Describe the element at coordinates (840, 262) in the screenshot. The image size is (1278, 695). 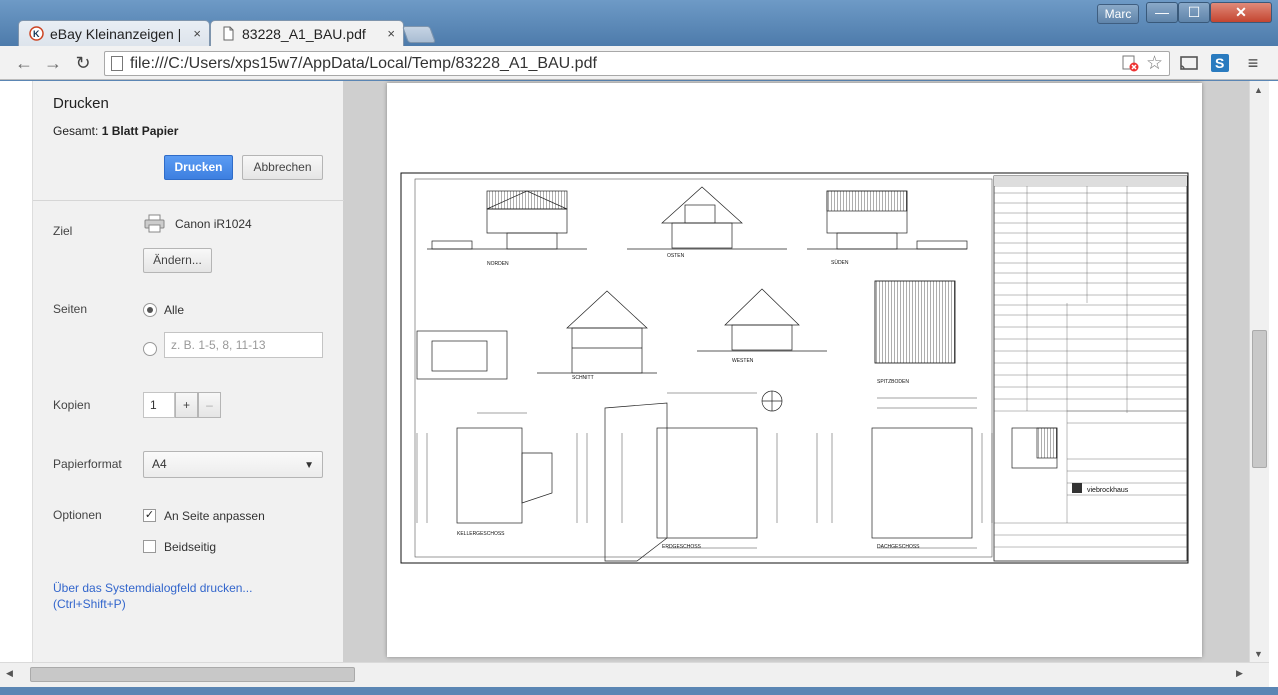
I see `label-south: SÜDEN` at that location.